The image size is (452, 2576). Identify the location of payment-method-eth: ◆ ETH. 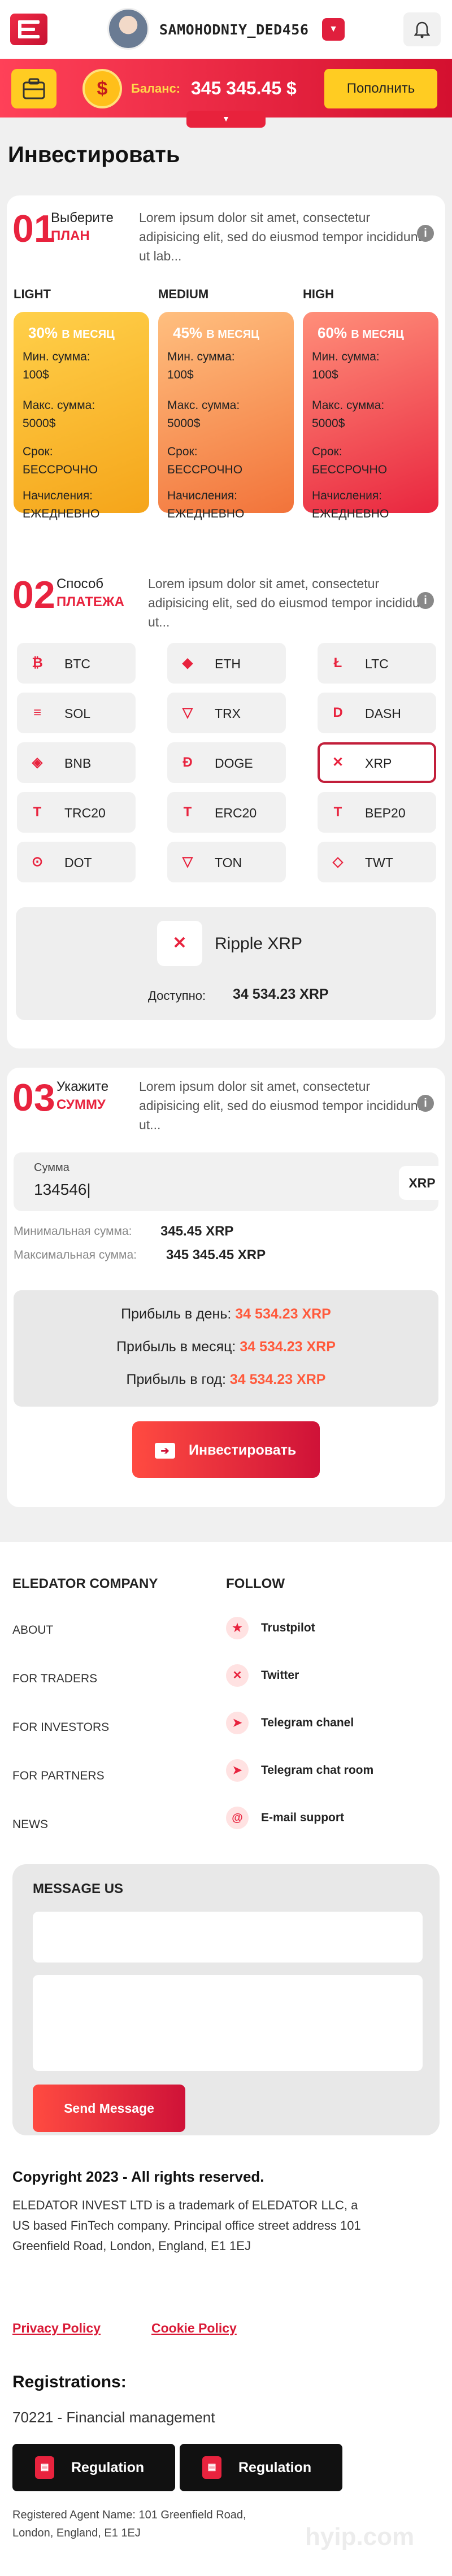
(226, 663).